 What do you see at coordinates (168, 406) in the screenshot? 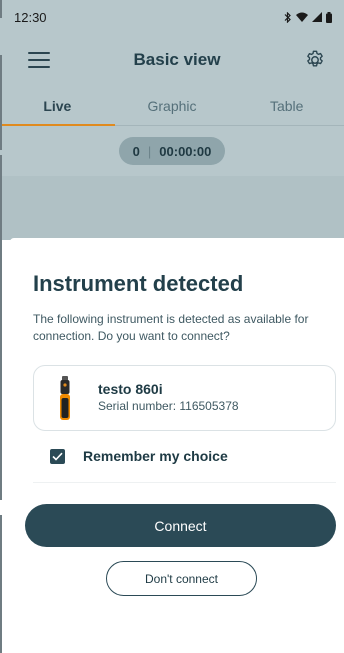
I see `instrument-serial: Serial number: 116505378` at bounding box center [168, 406].